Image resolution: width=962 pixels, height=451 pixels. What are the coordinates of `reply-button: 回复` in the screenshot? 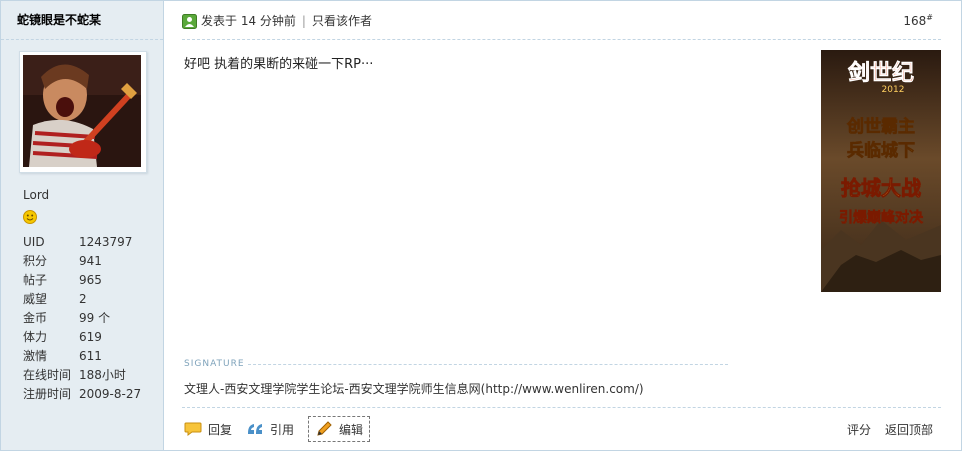 It's located at (208, 429).